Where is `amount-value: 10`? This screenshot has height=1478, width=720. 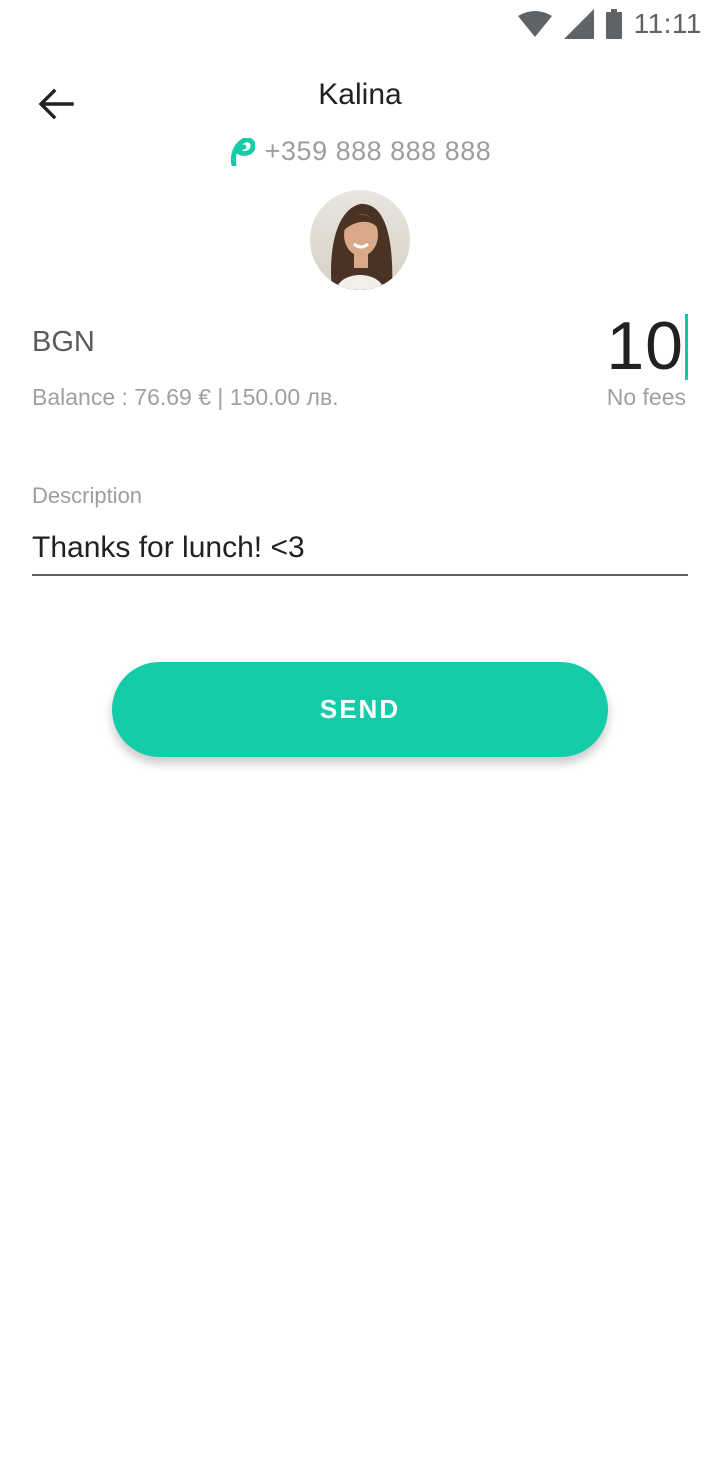
amount-value: 10 is located at coordinates (645, 346).